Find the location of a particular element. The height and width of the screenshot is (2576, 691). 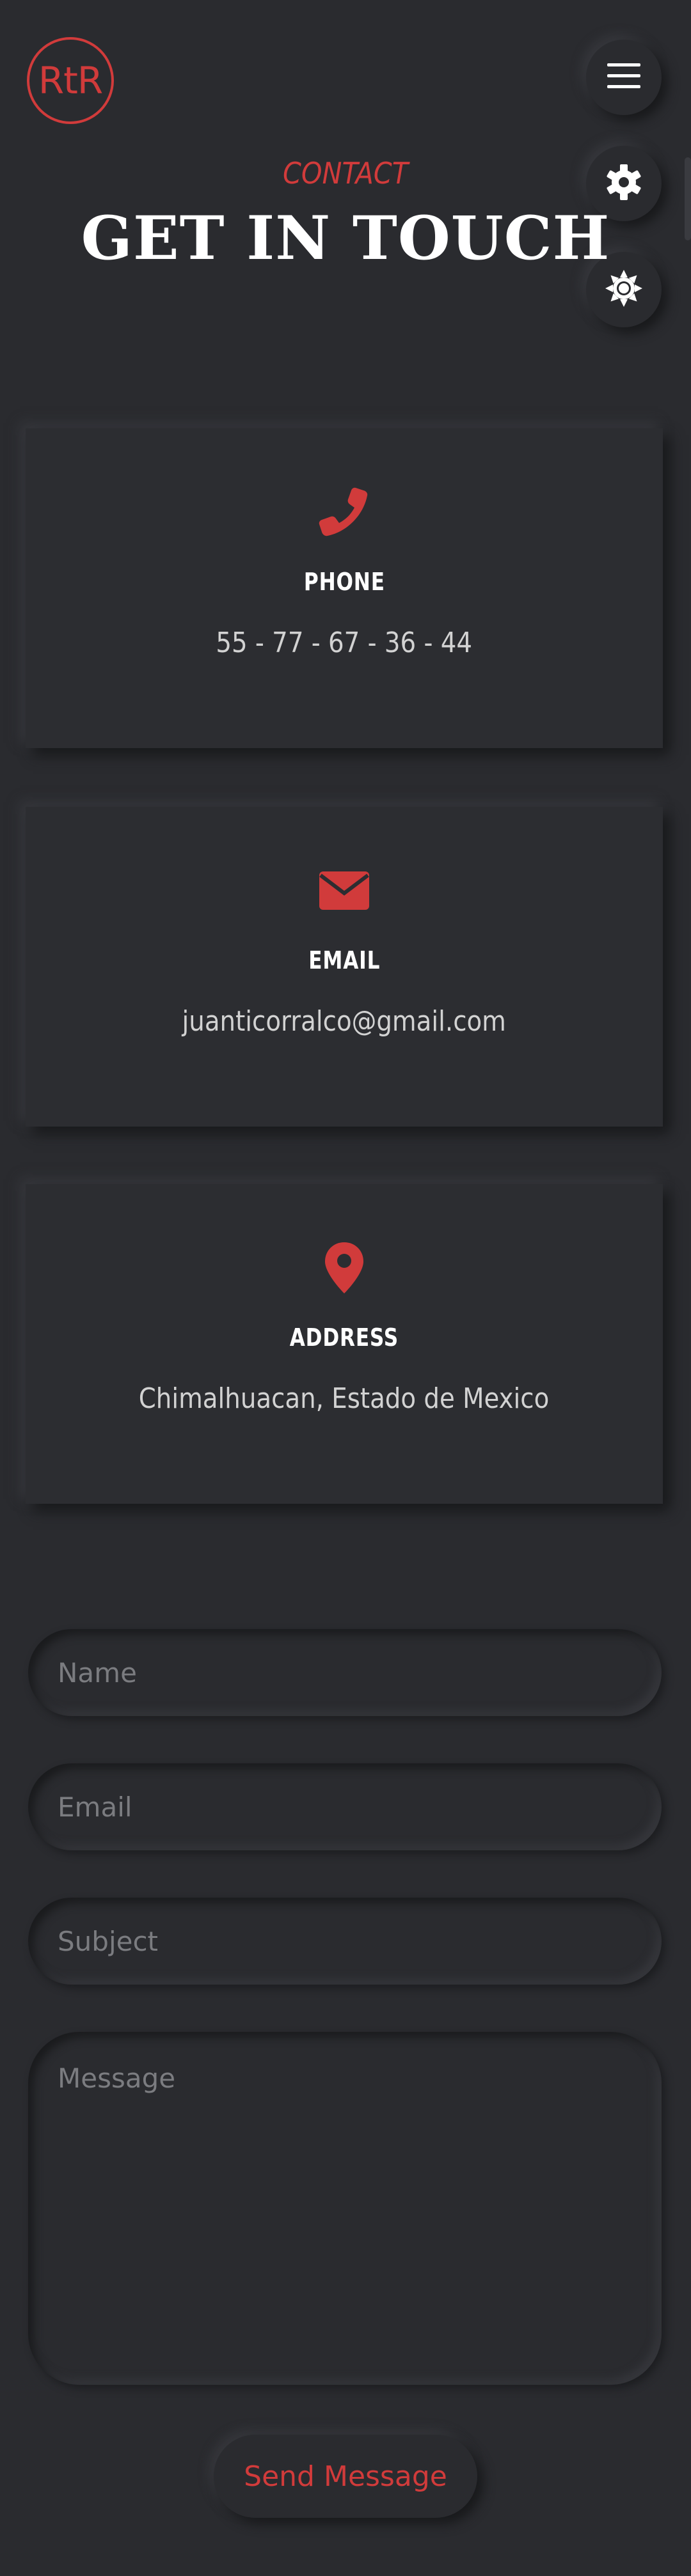

phone-value: 55 - 77 - 67 - 36 - 44 is located at coordinates (344, 643).